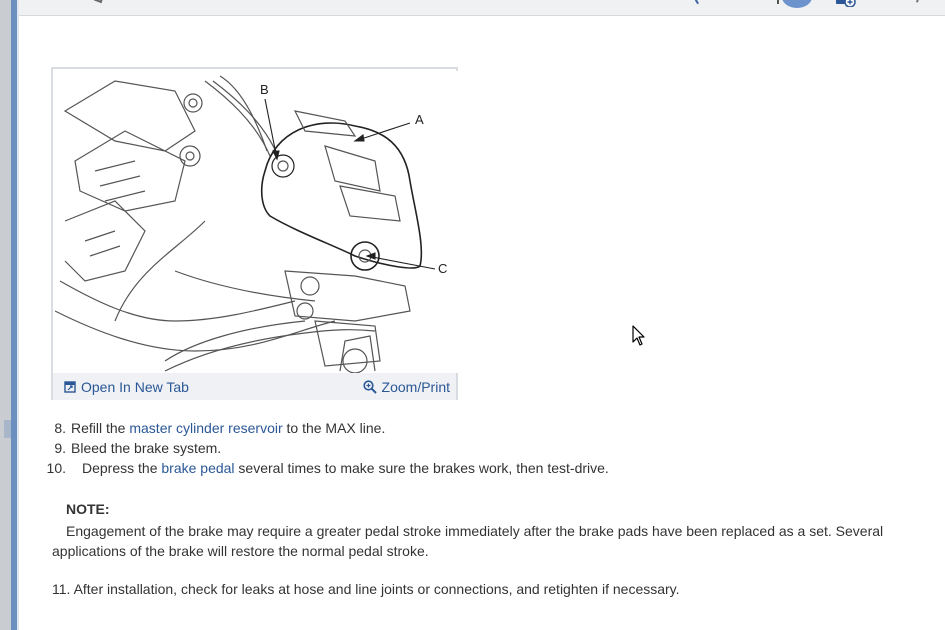 The height and width of the screenshot is (630, 945). Describe the element at coordinates (419, 119) in the screenshot. I see `callout-a-label: A` at that location.